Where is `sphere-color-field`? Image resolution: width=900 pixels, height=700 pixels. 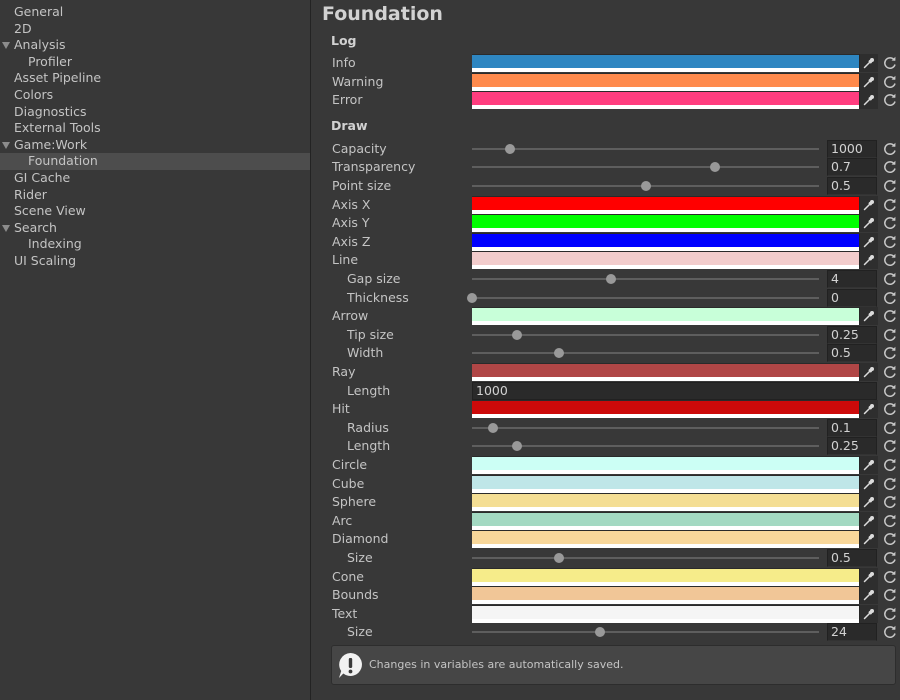 sphere-color-field is located at coordinates (665, 502).